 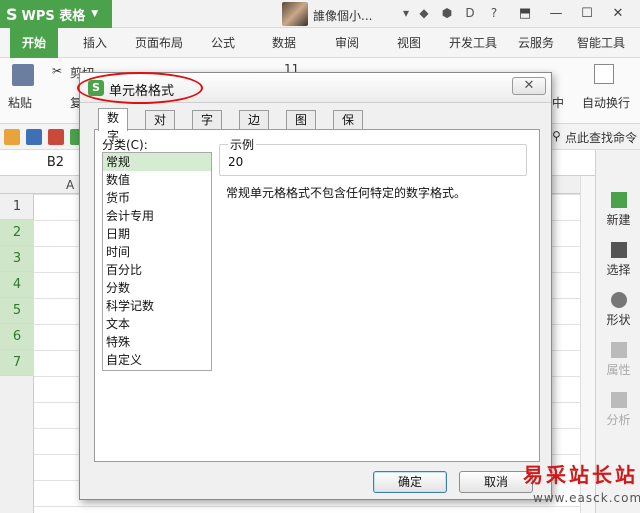 I want to click on chevron-down-icon: ▼, so click(x=95, y=14).